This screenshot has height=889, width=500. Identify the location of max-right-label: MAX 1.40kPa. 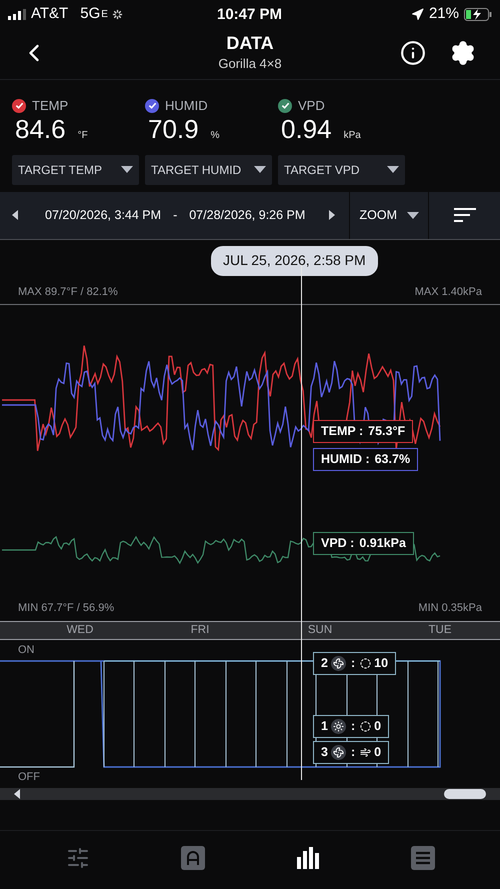
(448, 292).